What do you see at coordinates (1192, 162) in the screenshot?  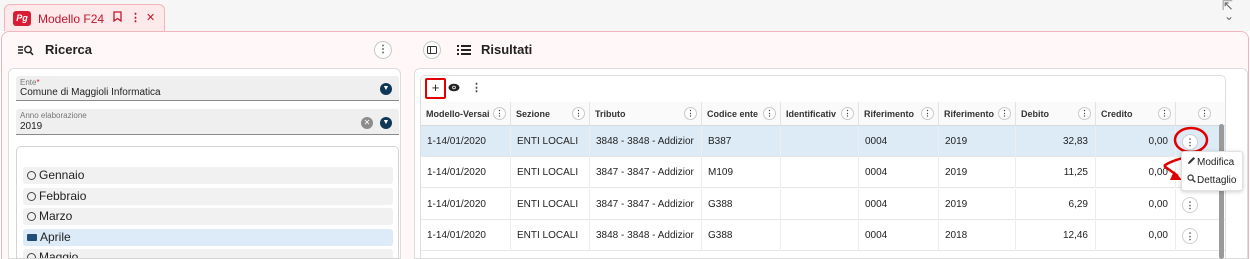 I see `pencil-icon` at bounding box center [1192, 162].